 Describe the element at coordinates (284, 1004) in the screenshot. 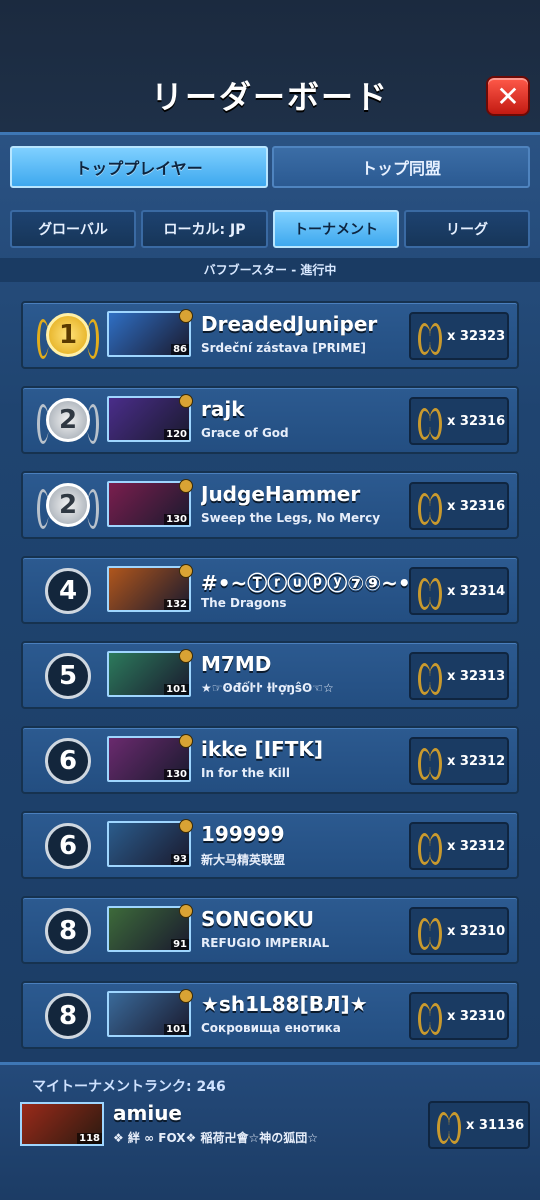

I see `player-name: ★sh1L88[ВЛ]★` at that location.